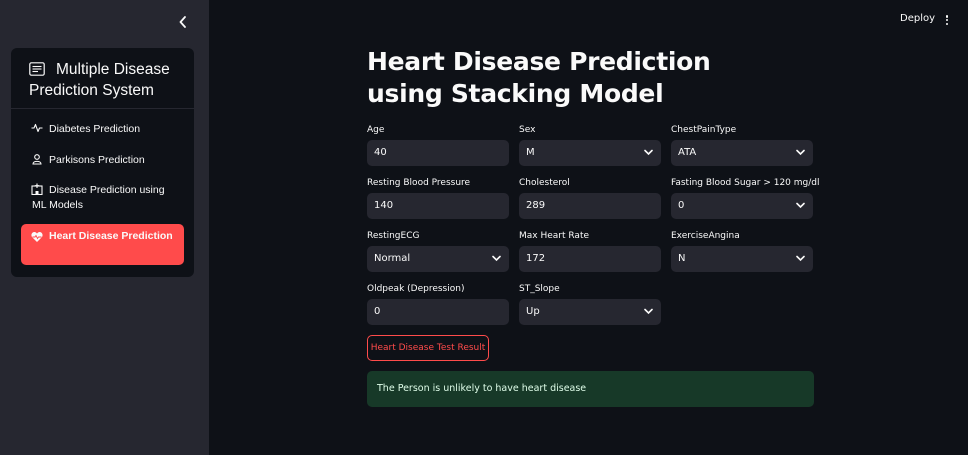 The image size is (968, 455). What do you see at coordinates (419, 183) in the screenshot?
I see `resting-bp-label: Resting Blood Pressure` at bounding box center [419, 183].